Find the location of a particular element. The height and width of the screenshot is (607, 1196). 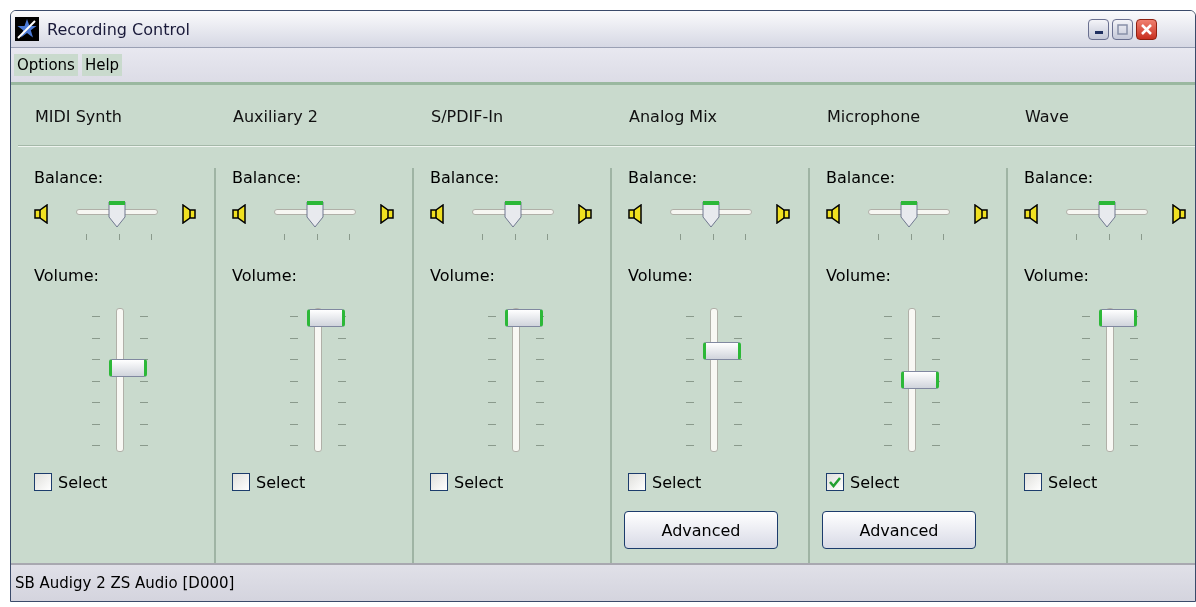

channel-name: S/PDIF-In is located at coordinates (467, 116).